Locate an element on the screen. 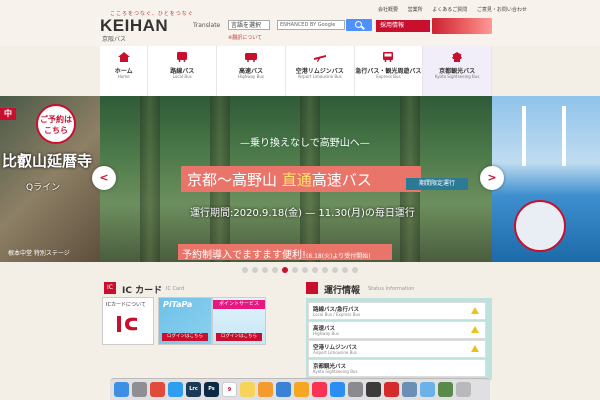 The width and height of the screenshot is (600, 400). operation-row-en: Airport Limousine Bus is located at coordinates (335, 352).